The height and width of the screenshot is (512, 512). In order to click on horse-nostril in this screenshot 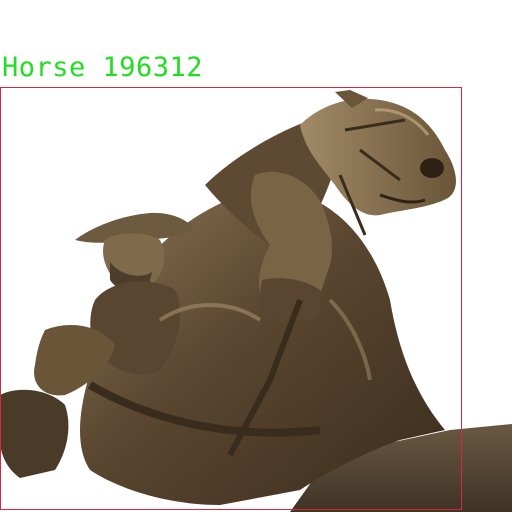, I will do `click(432, 168)`.